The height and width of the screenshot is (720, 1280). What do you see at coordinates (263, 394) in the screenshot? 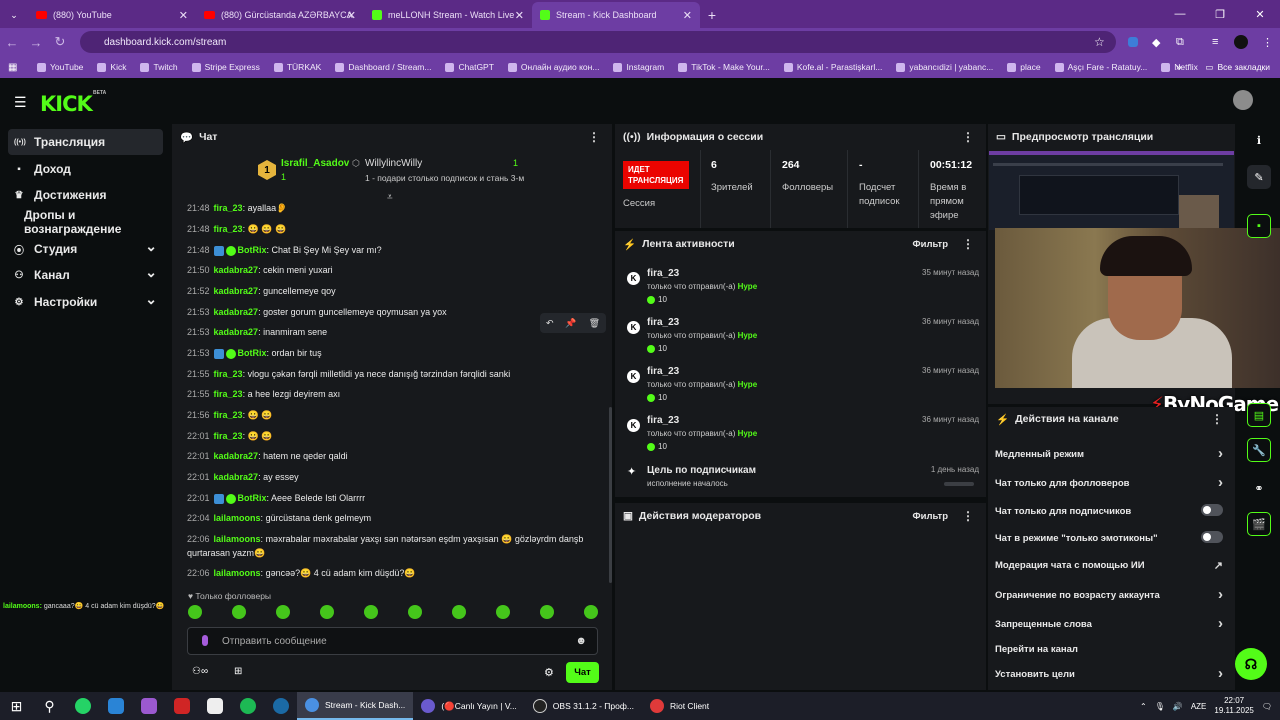
I see `chat-message: 21:55 fira_23: a hee lezgi deyirem axı` at bounding box center [263, 394].